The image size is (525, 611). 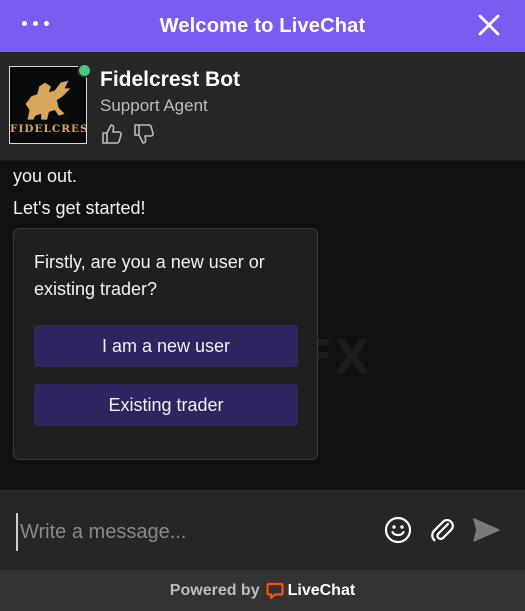 I want to click on emoji-icon, so click(x=398, y=530).